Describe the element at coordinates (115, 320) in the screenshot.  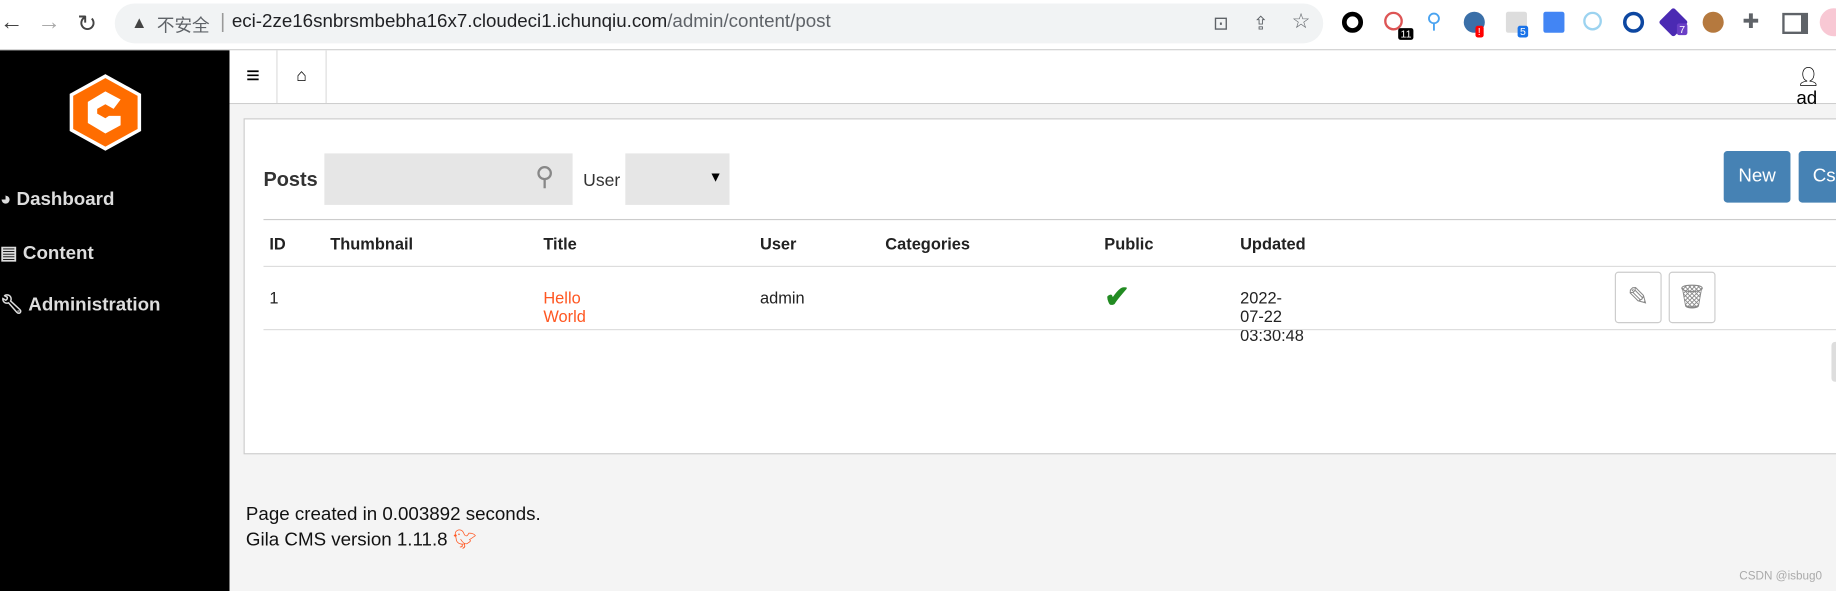
I see `sidebar: ◕ Dashboard ▤ Content 🔧︎ Administration` at that location.